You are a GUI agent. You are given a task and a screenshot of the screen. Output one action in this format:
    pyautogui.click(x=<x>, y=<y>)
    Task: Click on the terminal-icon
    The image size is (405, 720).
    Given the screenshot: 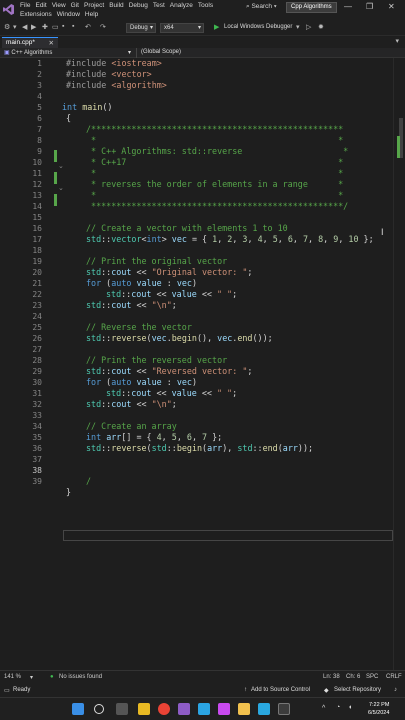 What is the action you would take?
    pyautogui.click(x=284, y=709)
    